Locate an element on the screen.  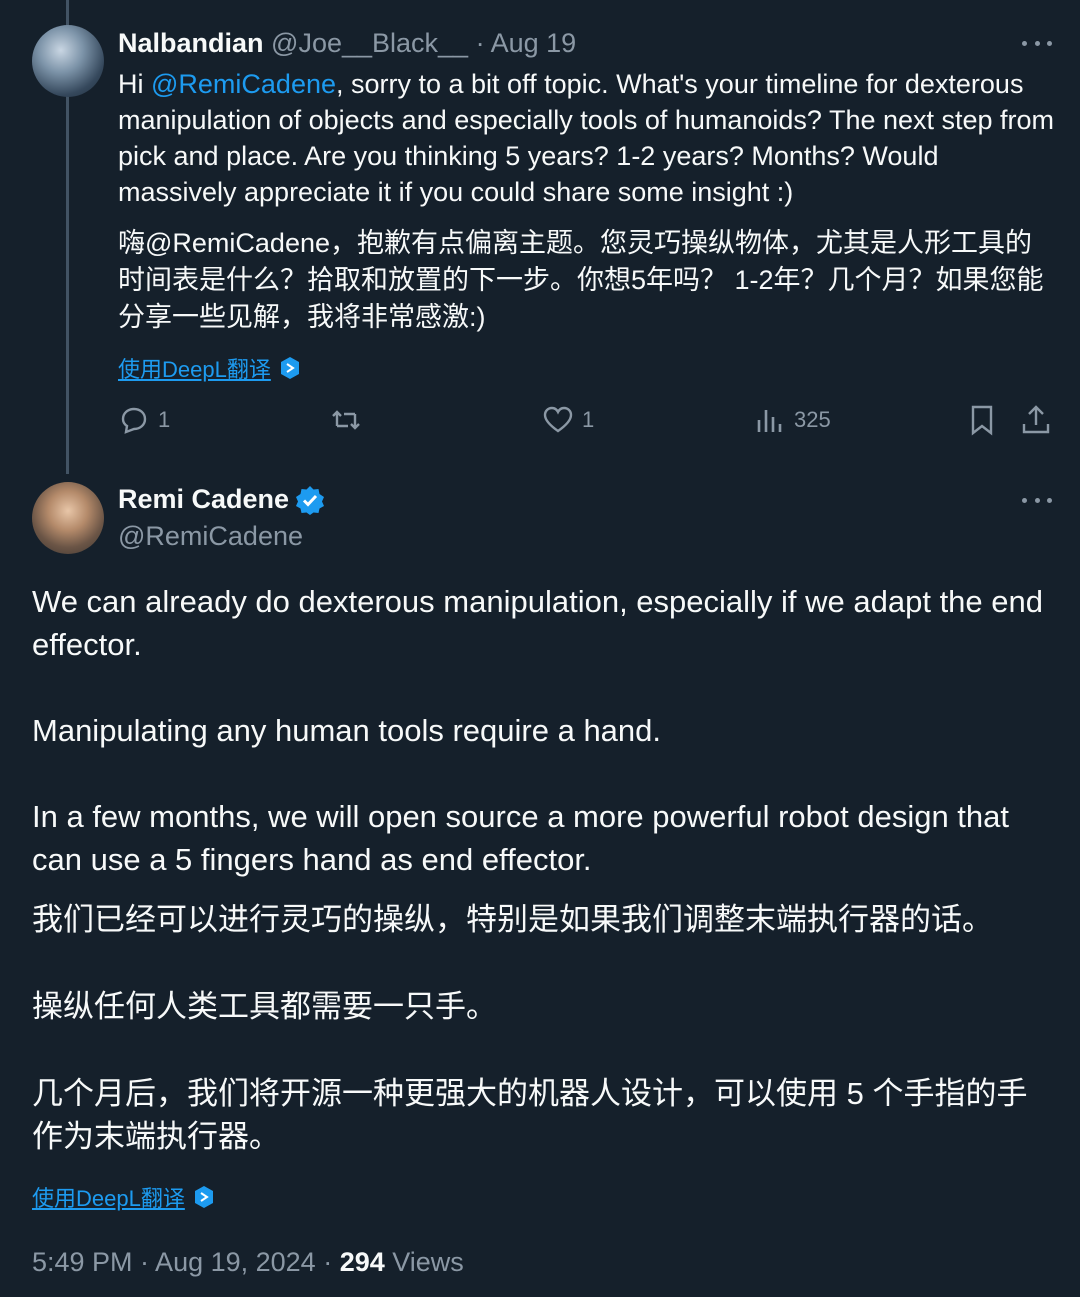
mention-link: @RemiCadene is located at coordinates (243, 84).